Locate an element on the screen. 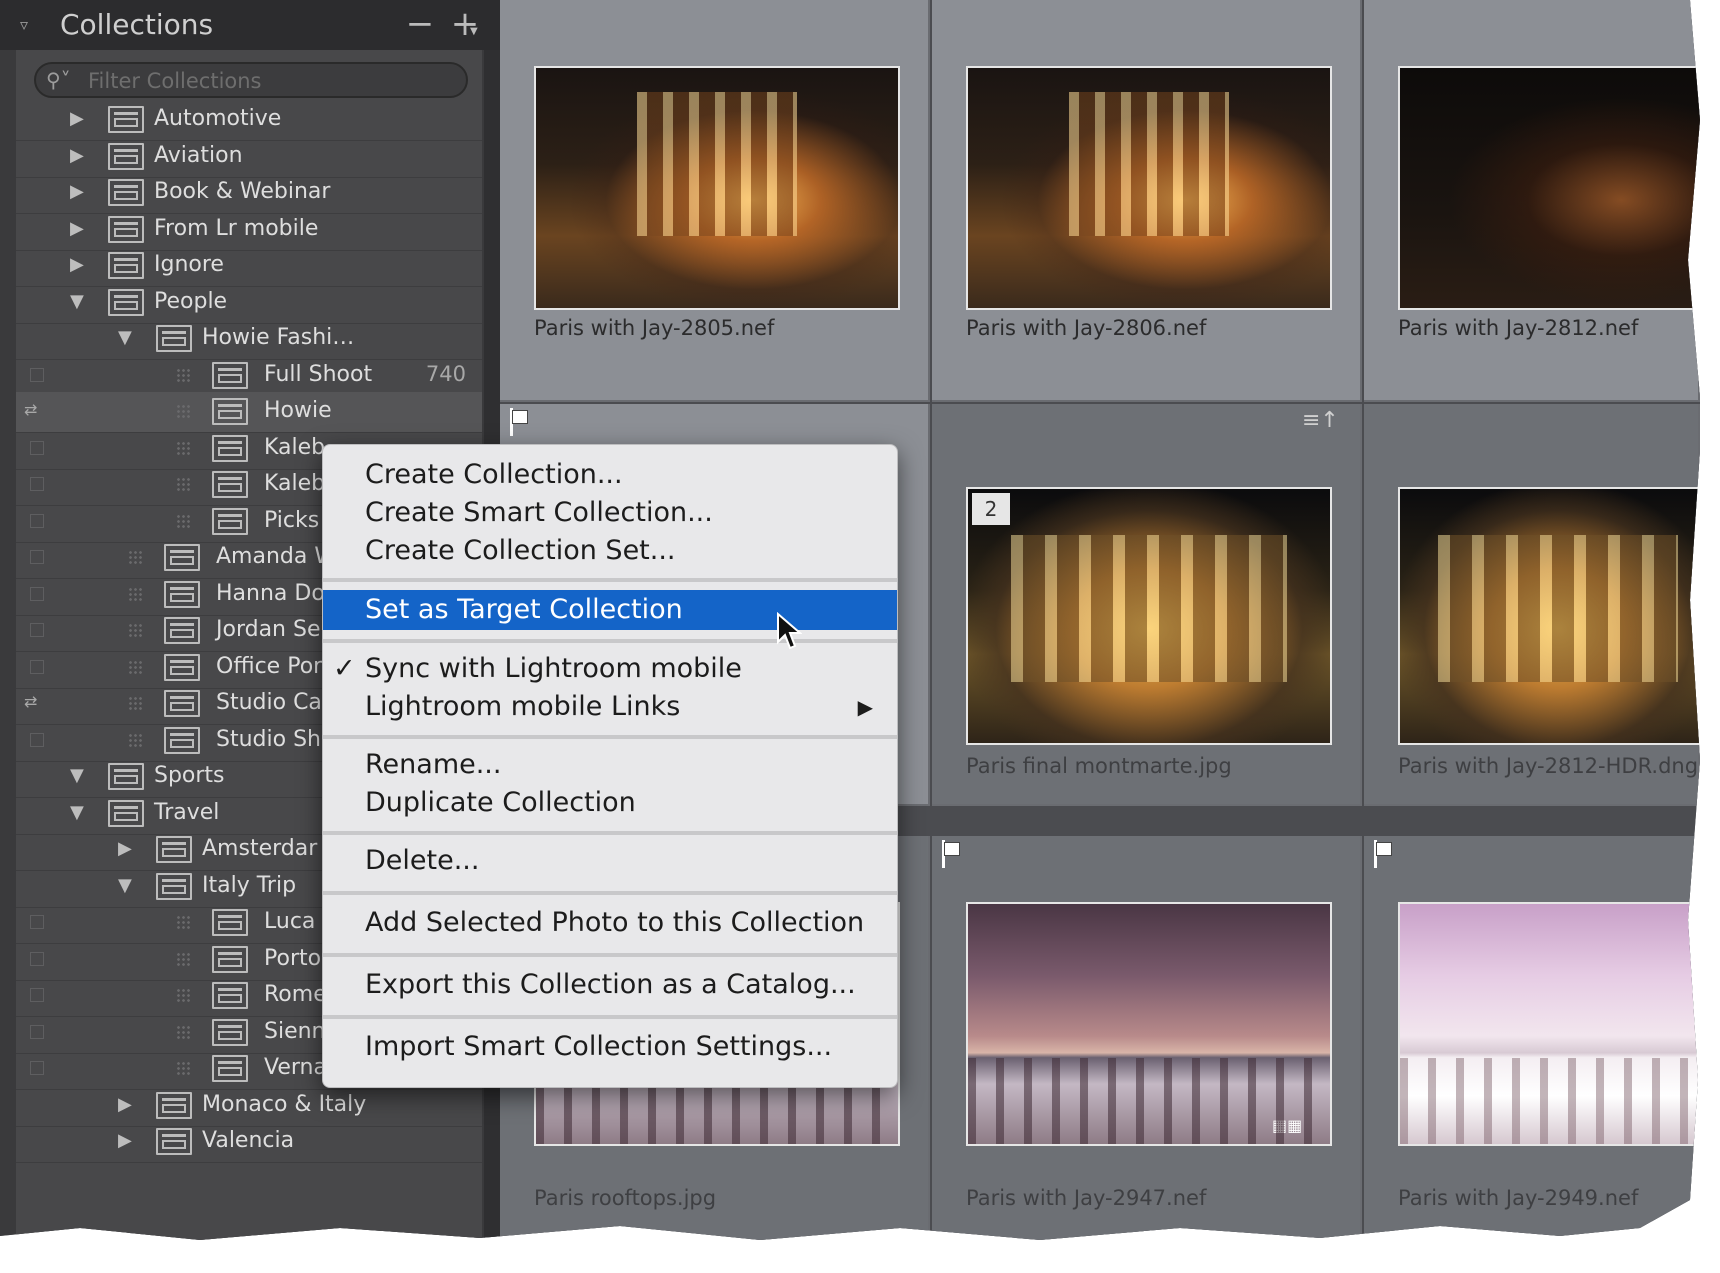  list-item: ▶ Aviation is located at coordinates (249, 157).